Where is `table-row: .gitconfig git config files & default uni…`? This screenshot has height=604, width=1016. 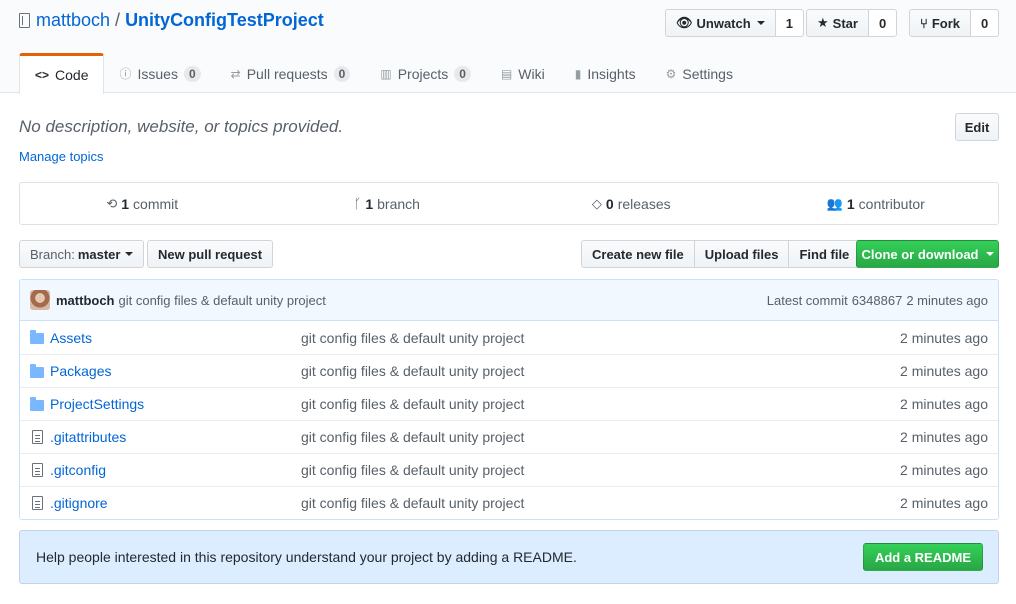
table-row: .gitconfig git config files & default uni… is located at coordinates (509, 469).